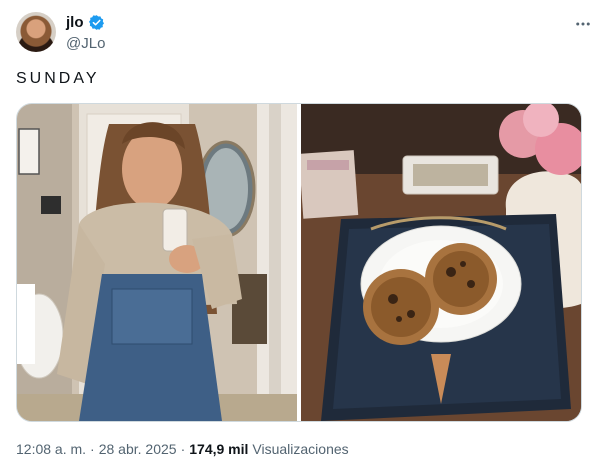  Describe the element at coordinates (36, 32) in the screenshot. I see `avatar` at that location.